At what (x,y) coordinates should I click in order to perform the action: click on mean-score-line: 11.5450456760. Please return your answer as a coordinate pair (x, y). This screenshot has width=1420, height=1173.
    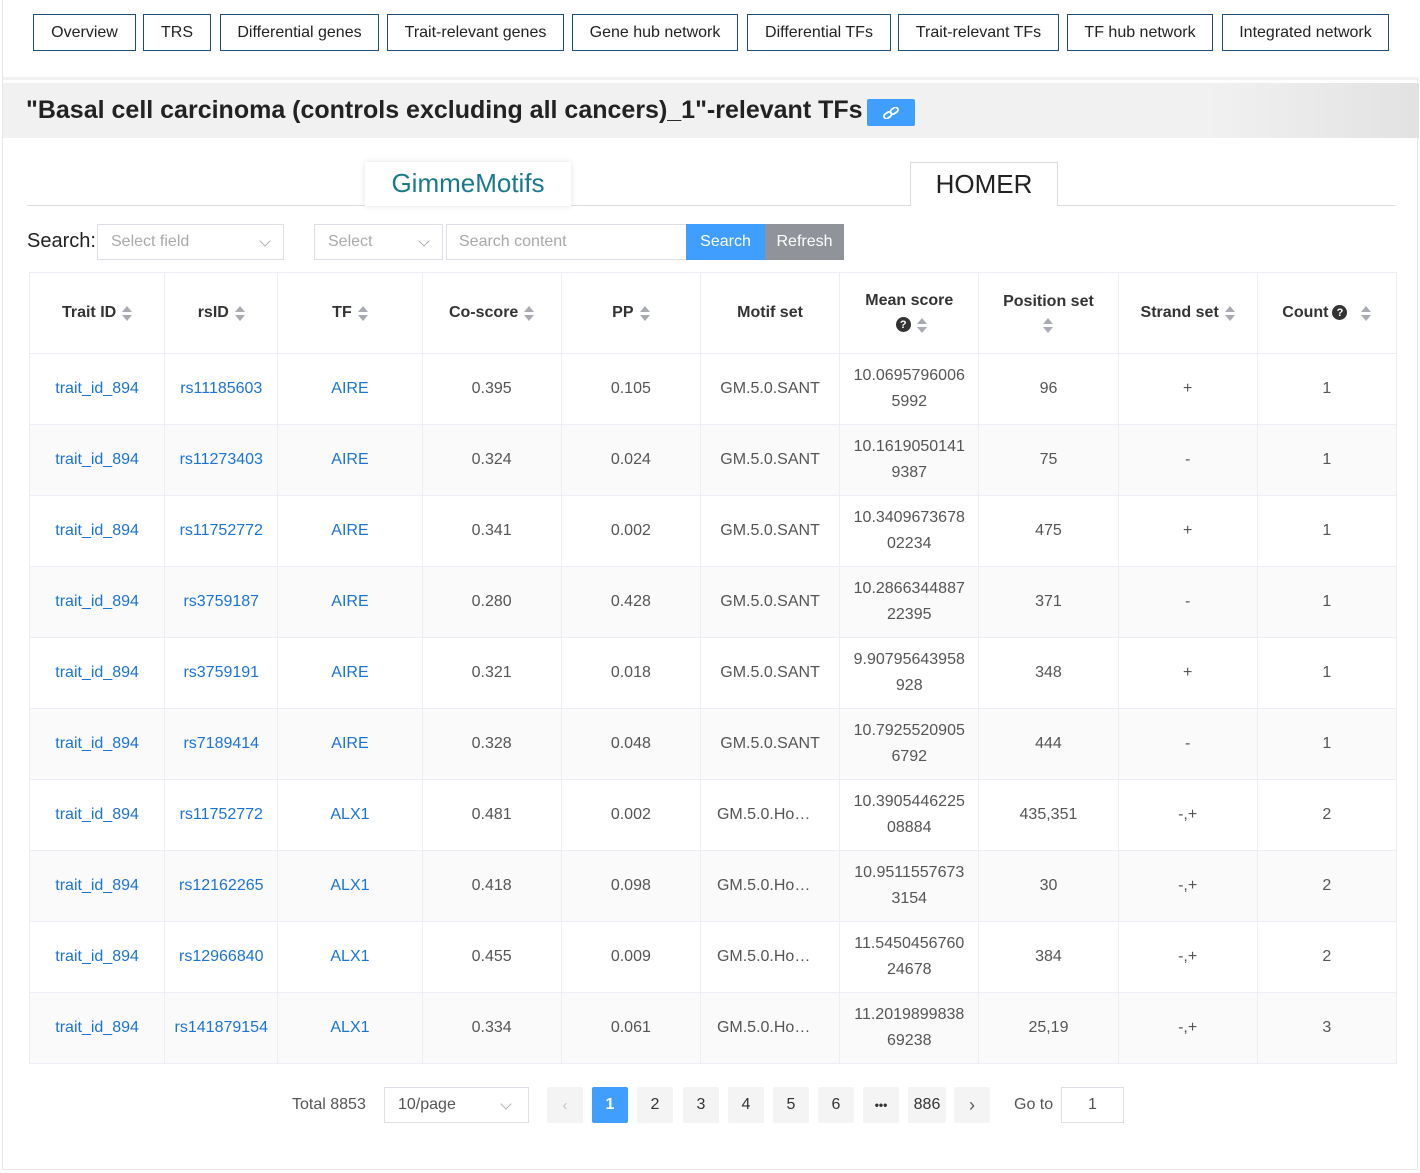
    Looking at the image, I should click on (909, 943).